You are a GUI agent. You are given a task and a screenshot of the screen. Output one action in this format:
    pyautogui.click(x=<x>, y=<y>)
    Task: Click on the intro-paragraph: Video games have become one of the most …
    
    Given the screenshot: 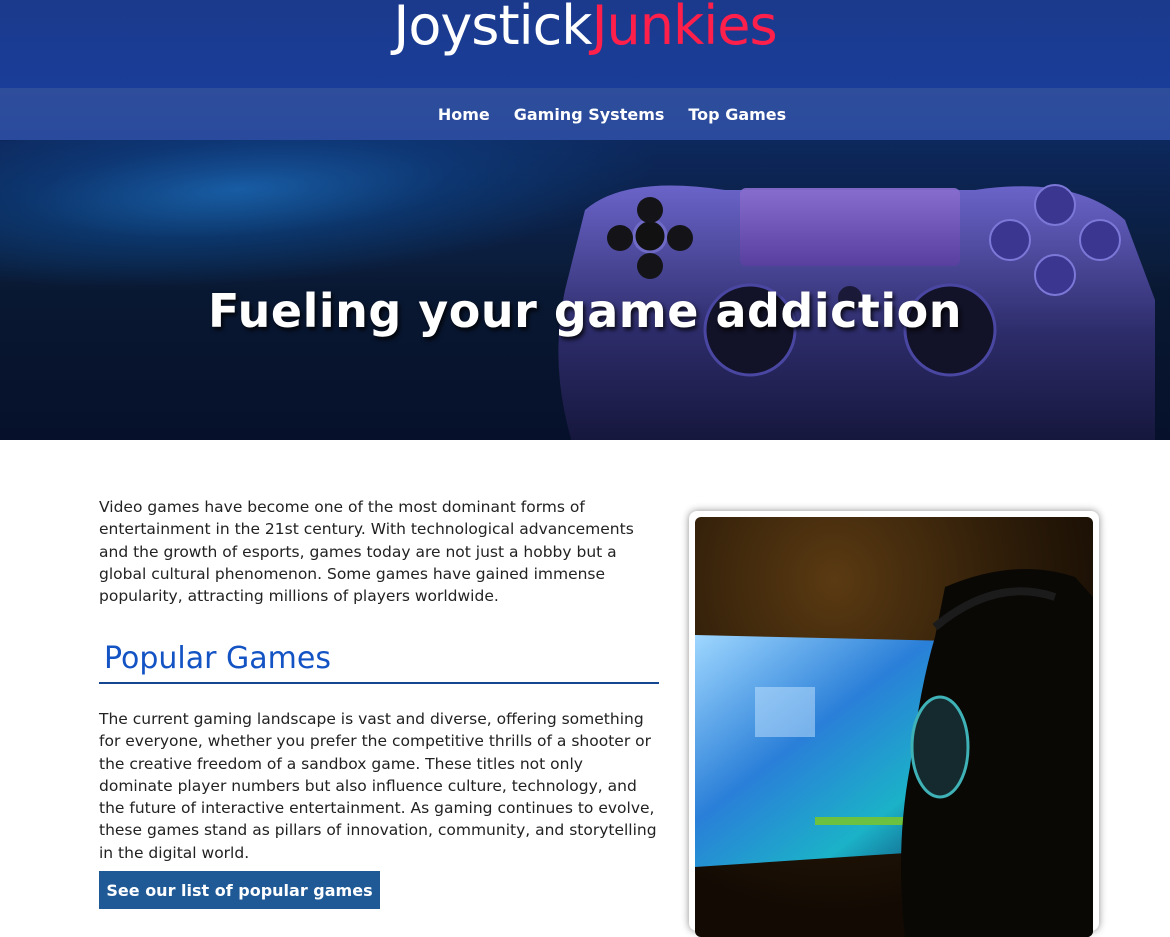 What is the action you would take?
    pyautogui.click(x=366, y=552)
    